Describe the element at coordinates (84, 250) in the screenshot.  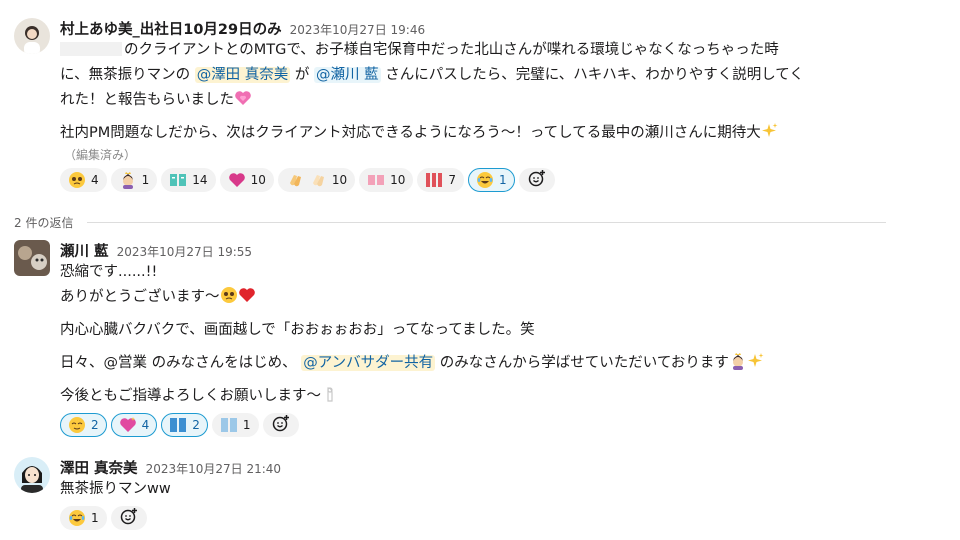
I see `author-name: 瀬川 藍` at that location.